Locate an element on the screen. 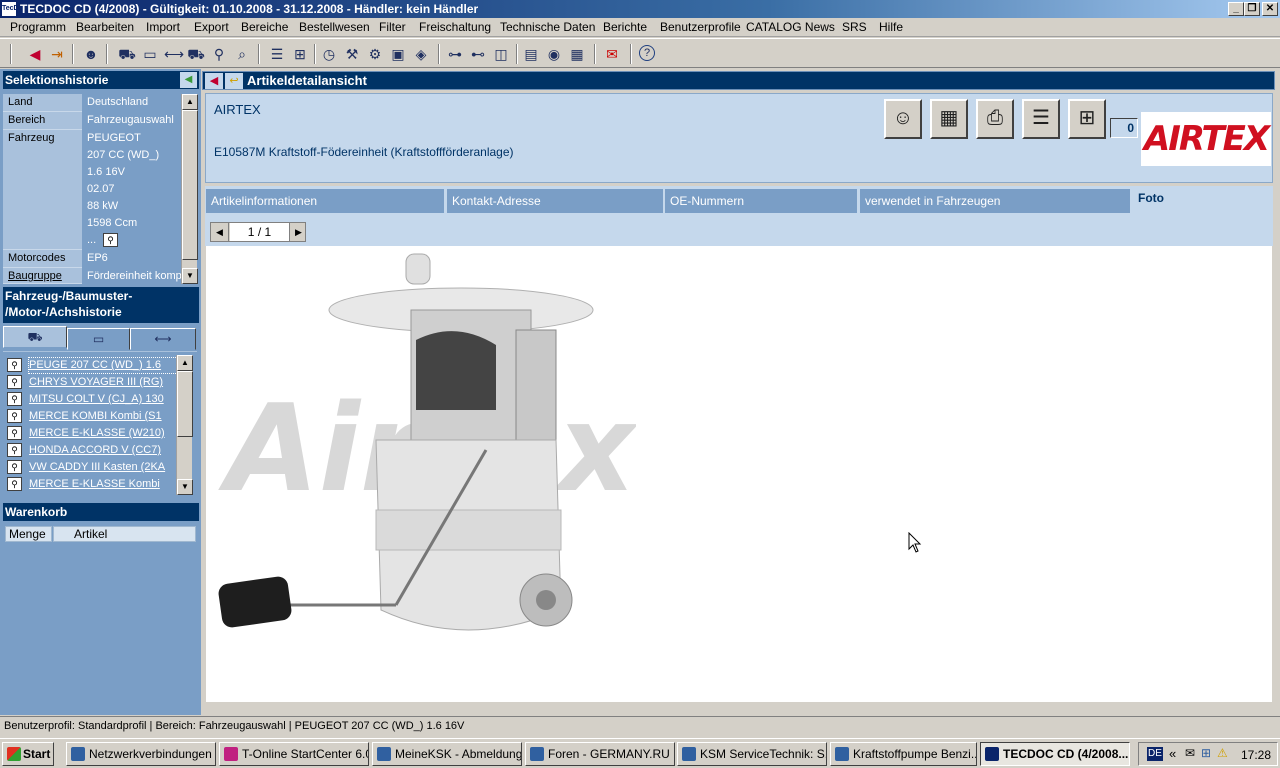 Image resolution: width=1280 pixels, height=768 pixels. next-page-icon: ▶ is located at coordinates (298, 232).